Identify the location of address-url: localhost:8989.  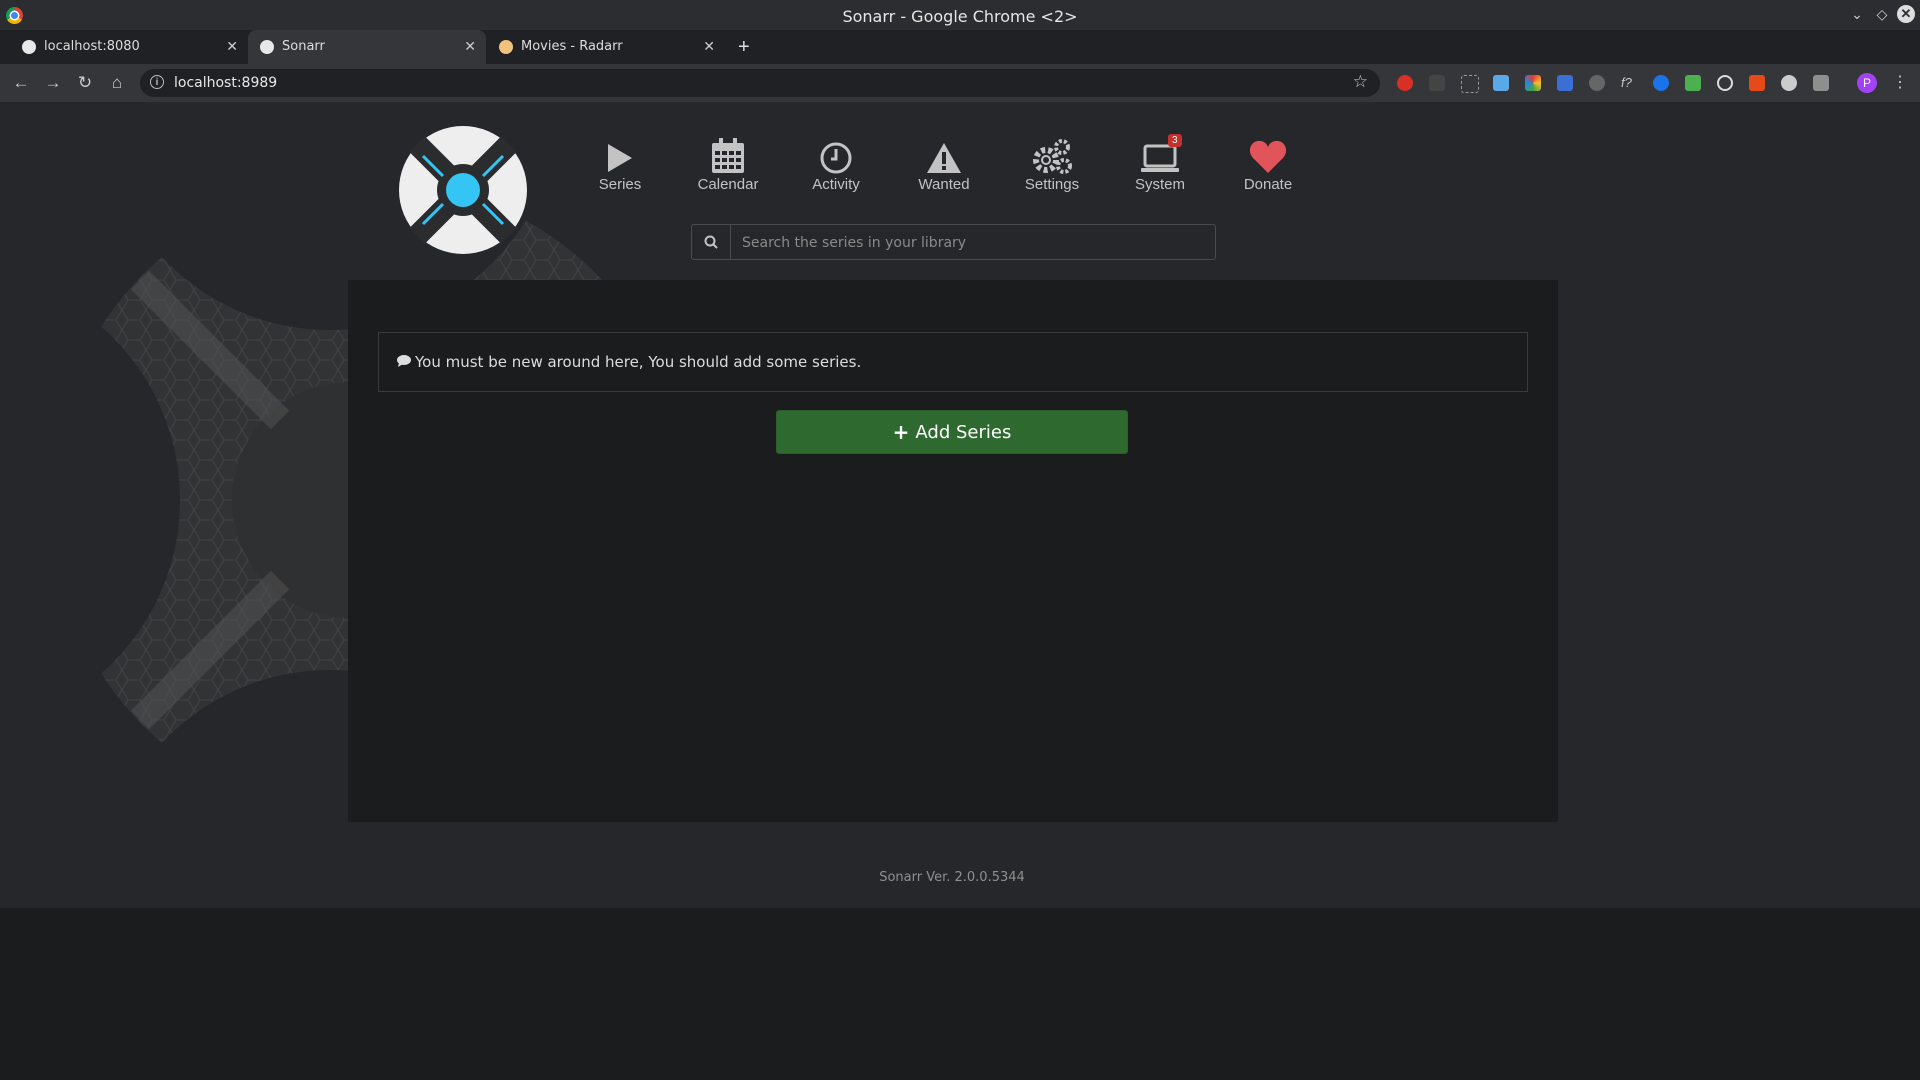
(225, 83).